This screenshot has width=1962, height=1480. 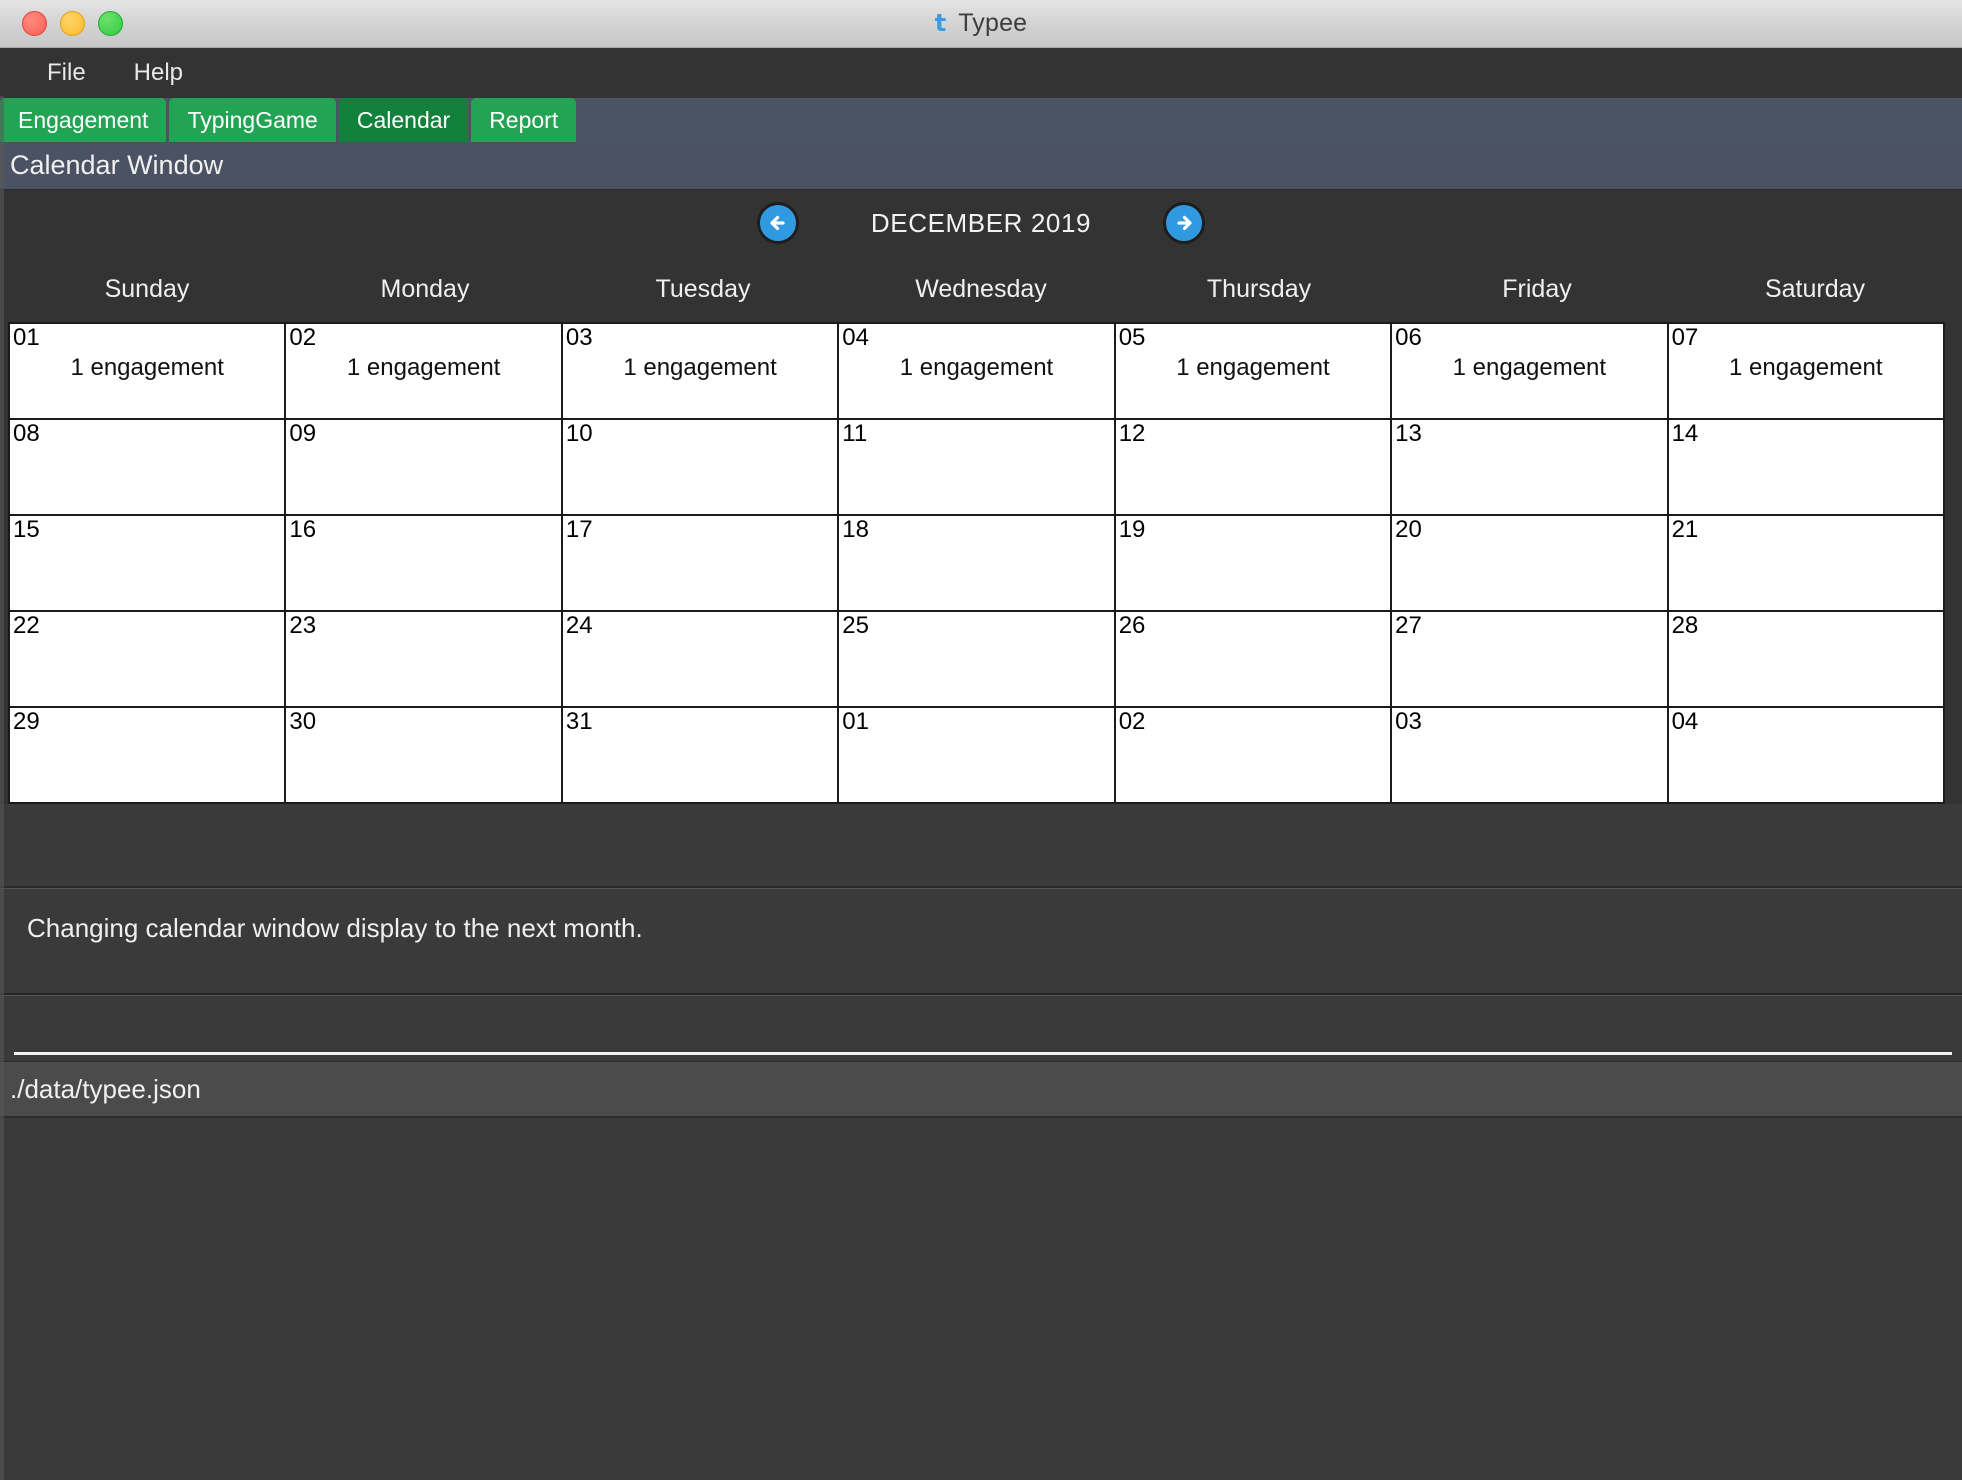 What do you see at coordinates (425, 288) in the screenshot?
I see `weekday-monday: Monday` at bounding box center [425, 288].